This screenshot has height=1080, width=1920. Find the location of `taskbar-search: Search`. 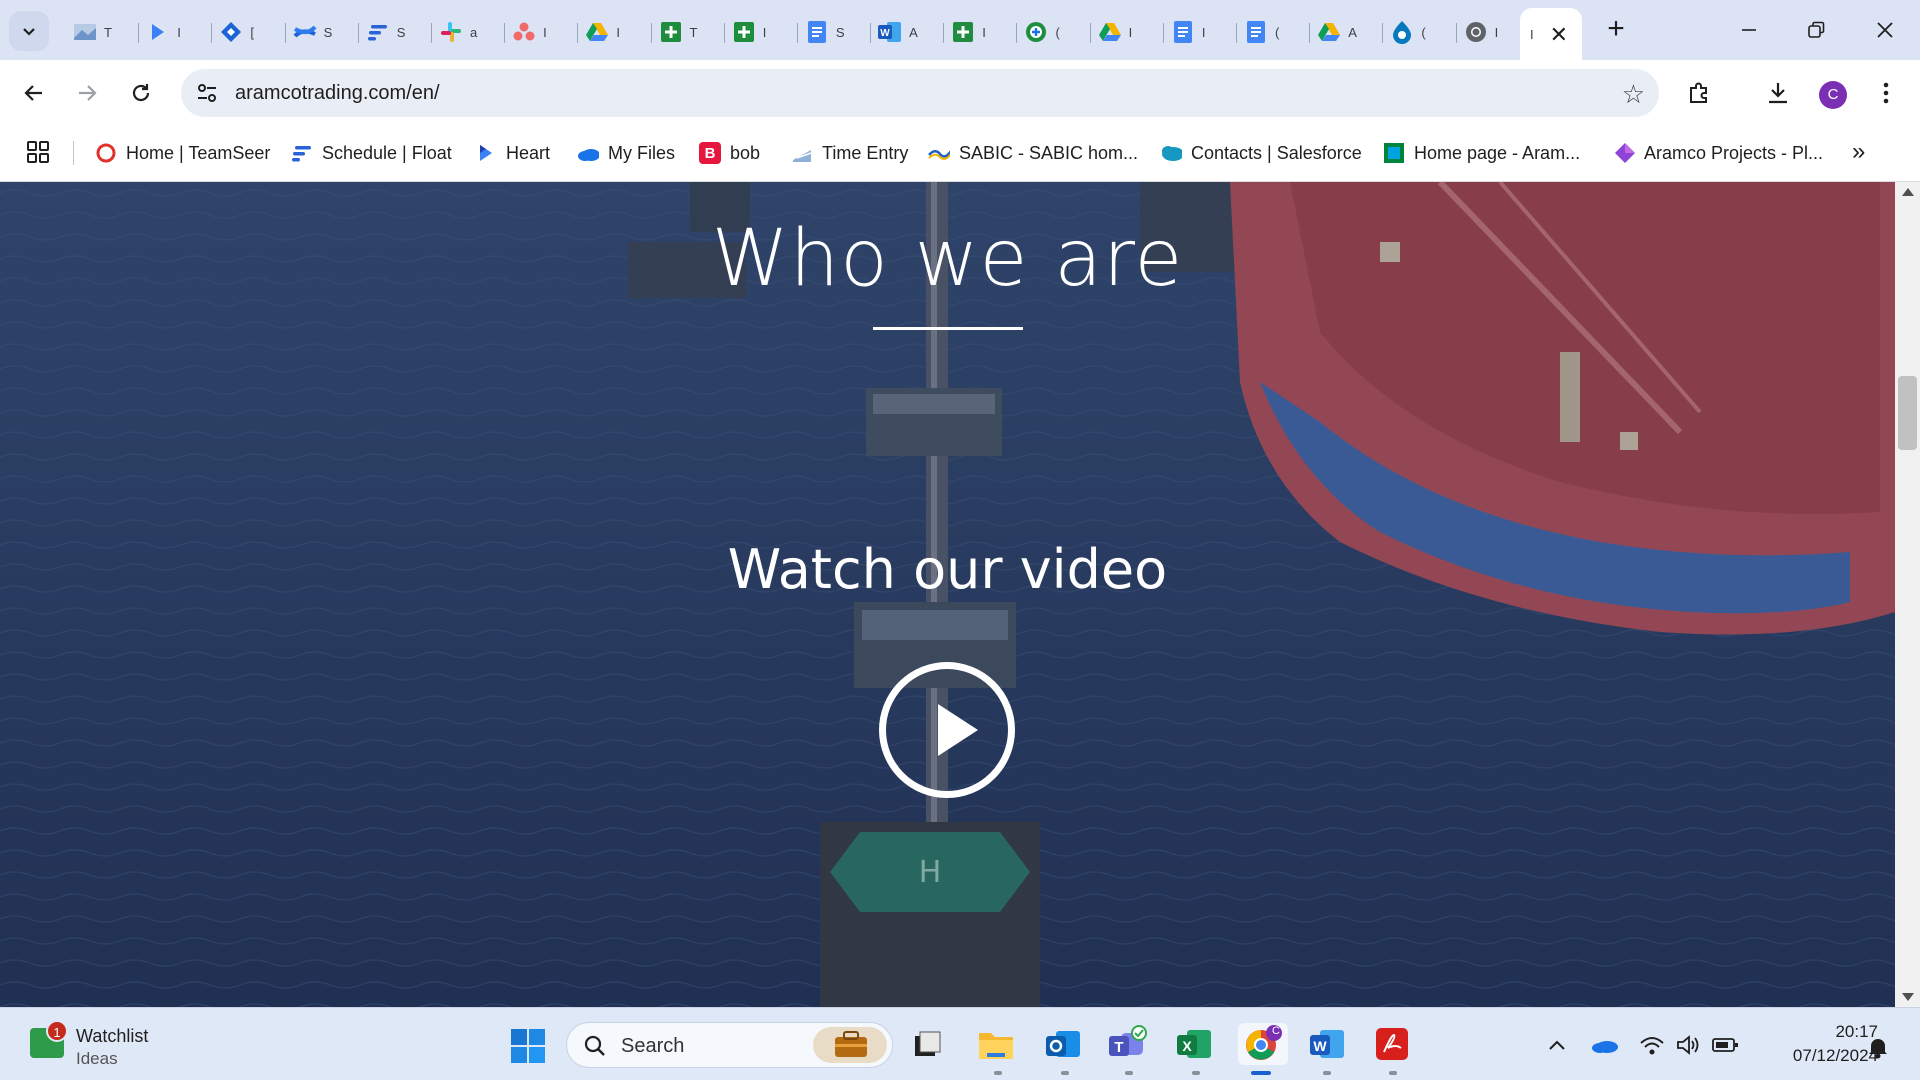

taskbar-search: Search is located at coordinates (729, 1045).